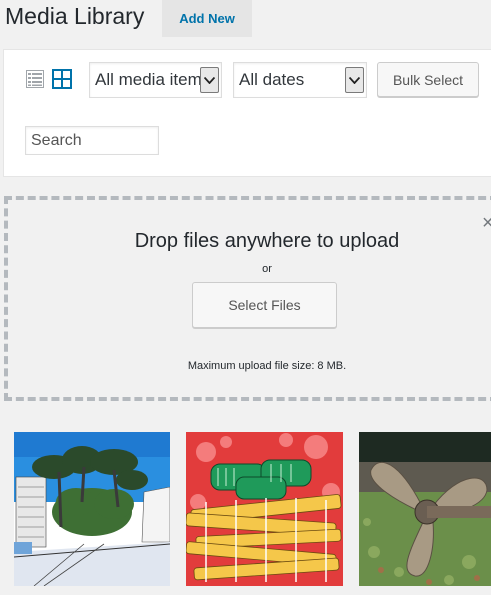 The image size is (491, 595). What do you see at coordinates (153, 79) in the screenshot?
I see `media-type-filter-value: All media items` at bounding box center [153, 79].